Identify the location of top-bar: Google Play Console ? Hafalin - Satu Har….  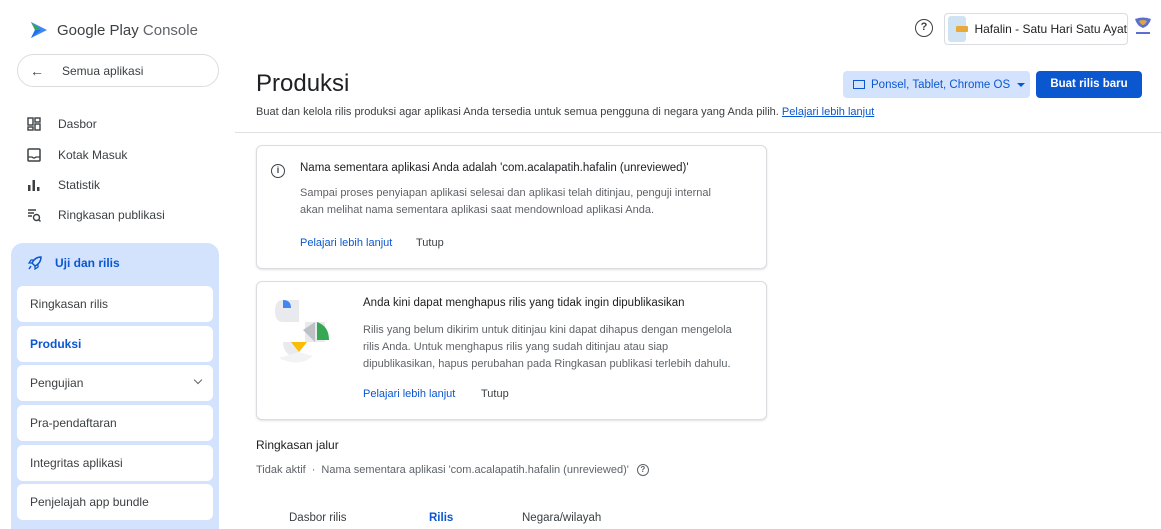
(580, 29).